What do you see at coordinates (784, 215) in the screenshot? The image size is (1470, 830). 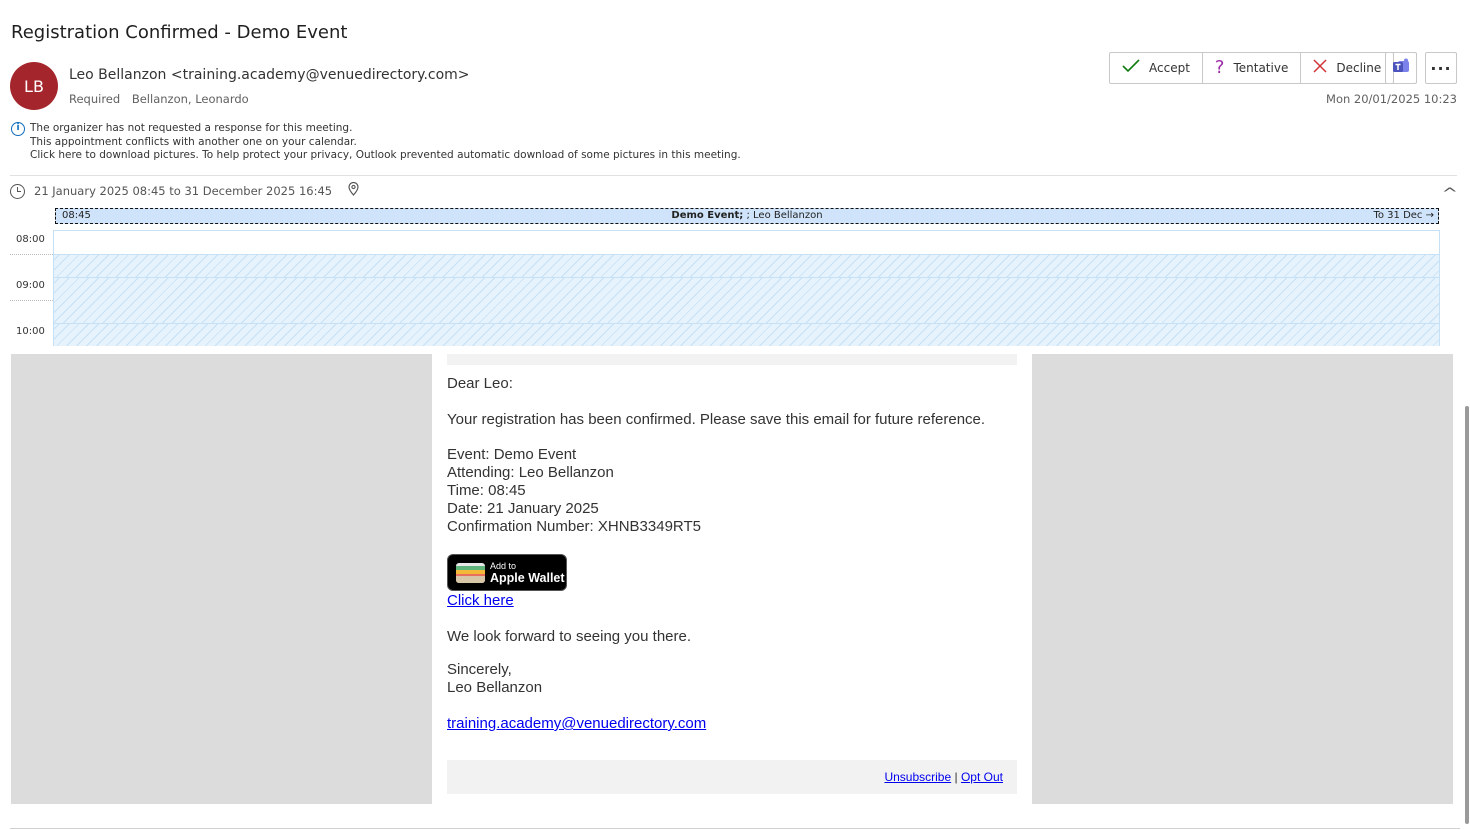 I see `event-organizer: ; Leo Bellanzon` at bounding box center [784, 215].